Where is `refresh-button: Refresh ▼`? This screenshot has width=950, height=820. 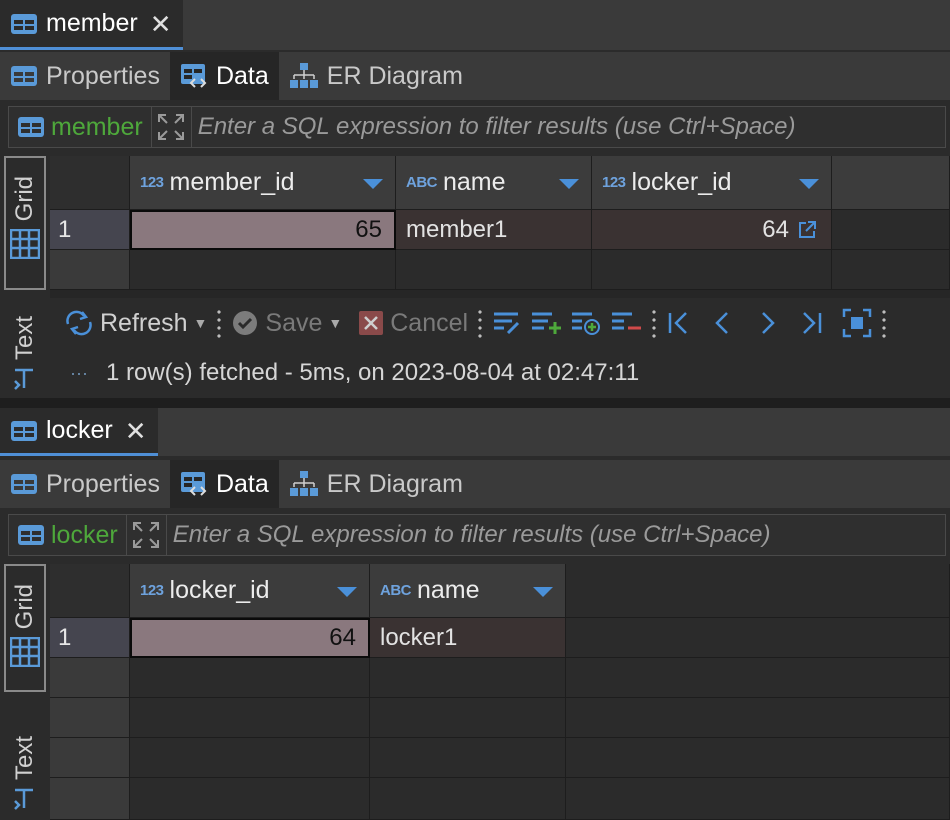 refresh-button: Refresh ▼ is located at coordinates (135, 323).